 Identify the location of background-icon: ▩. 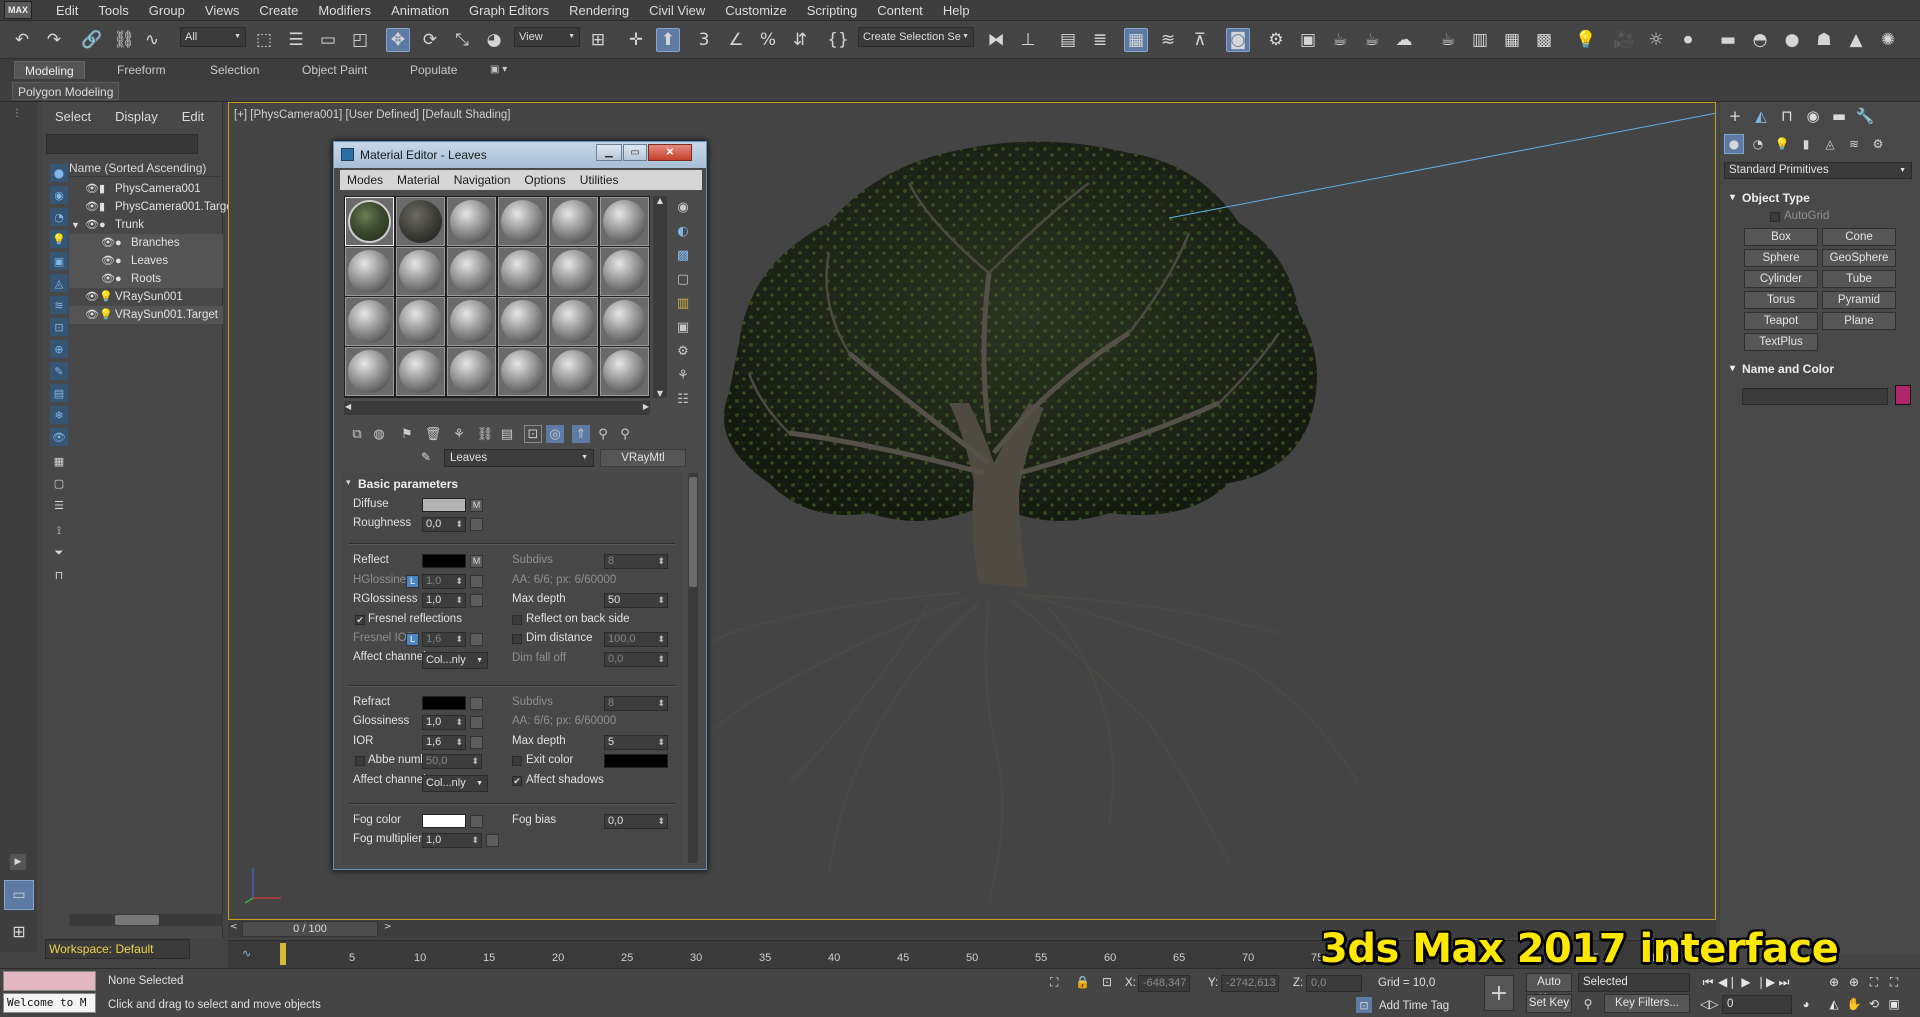
(683, 255).